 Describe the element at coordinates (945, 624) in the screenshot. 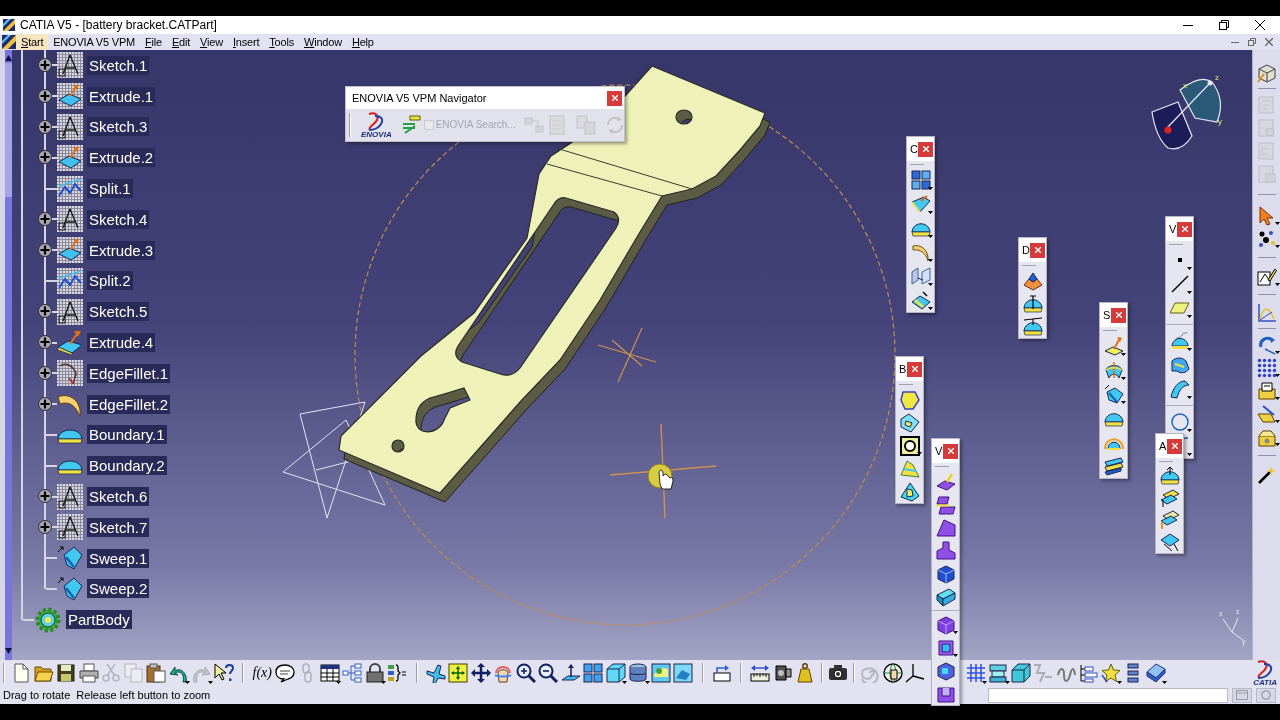

I see `solid-cube-icon` at that location.